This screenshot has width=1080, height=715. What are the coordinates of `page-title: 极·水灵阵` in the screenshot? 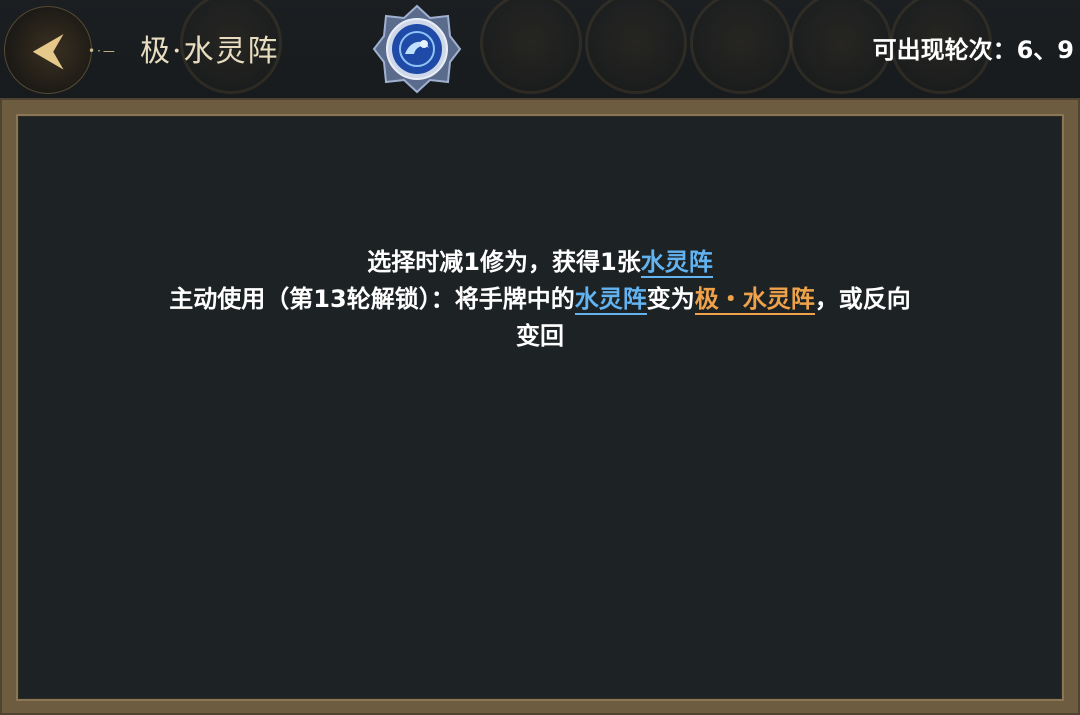 It's located at (210, 51).